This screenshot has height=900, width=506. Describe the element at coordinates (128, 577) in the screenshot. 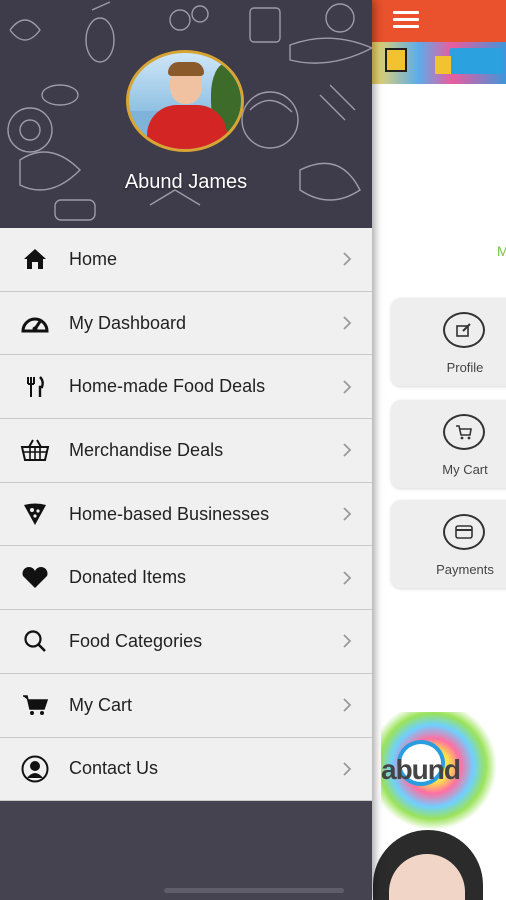

I see `menu-item-label: Donated Items` at that location.